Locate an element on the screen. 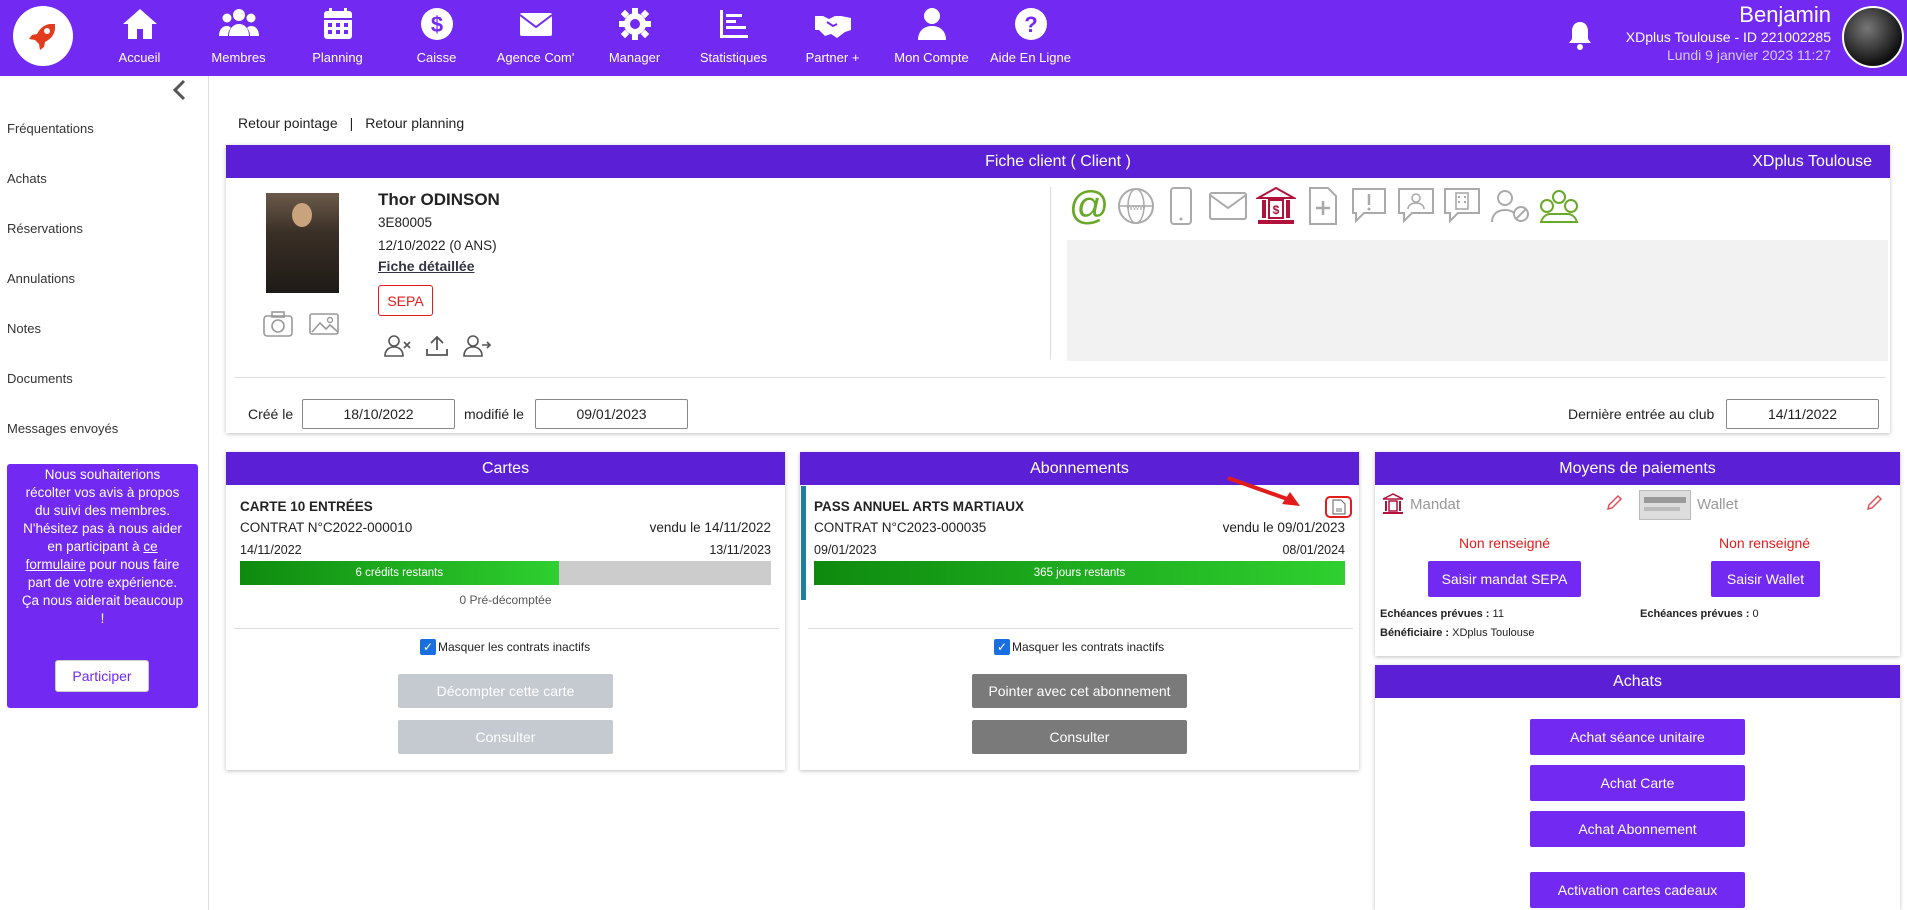  activation-cartes-cadeaux-button: Activation cartes cadeaux is located at coordinates (1637, 890).